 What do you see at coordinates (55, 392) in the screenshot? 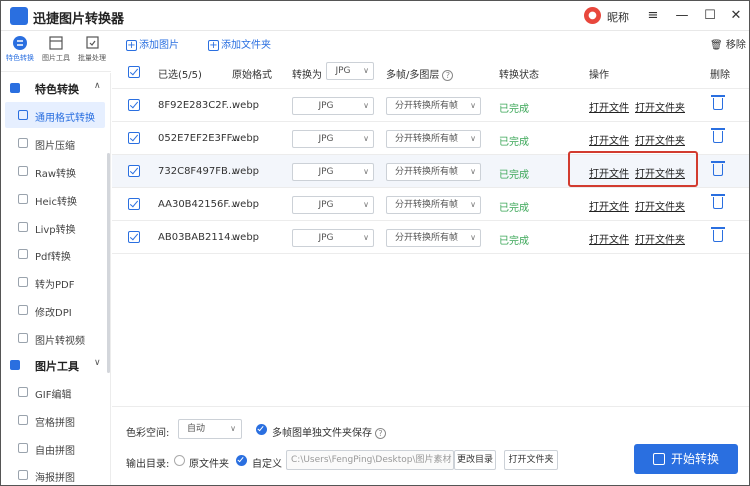
I see `sidebar-item-gif: GIF编辑` at bounding box center [55, 392].